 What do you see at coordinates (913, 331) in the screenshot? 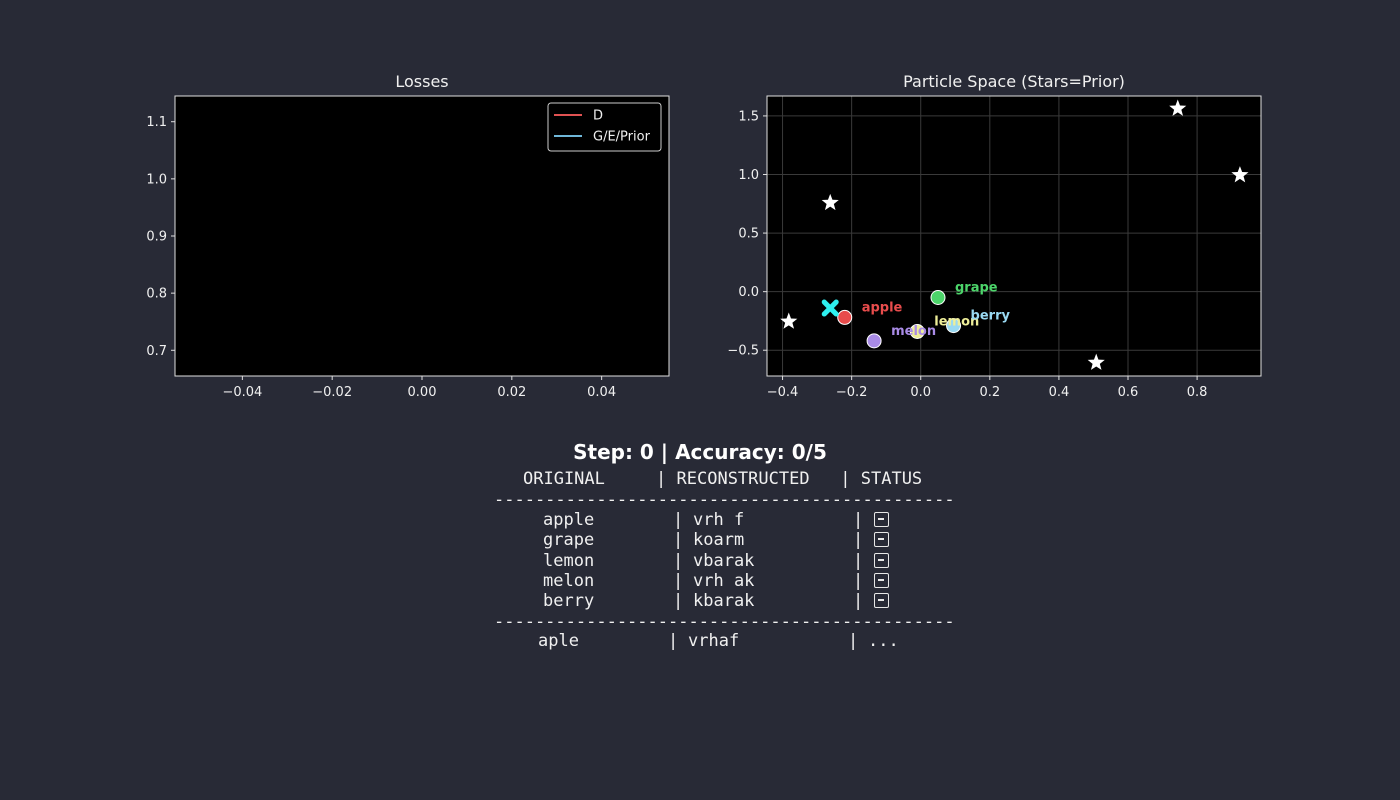
I see `particle-label: melon` at bounding box center [913, 331].